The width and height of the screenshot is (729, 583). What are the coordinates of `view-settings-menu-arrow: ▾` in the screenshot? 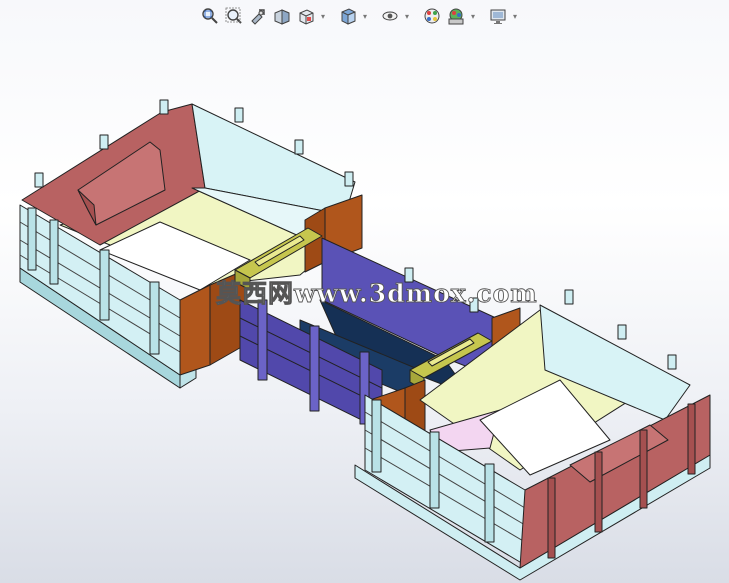 It's located at (515, 16).